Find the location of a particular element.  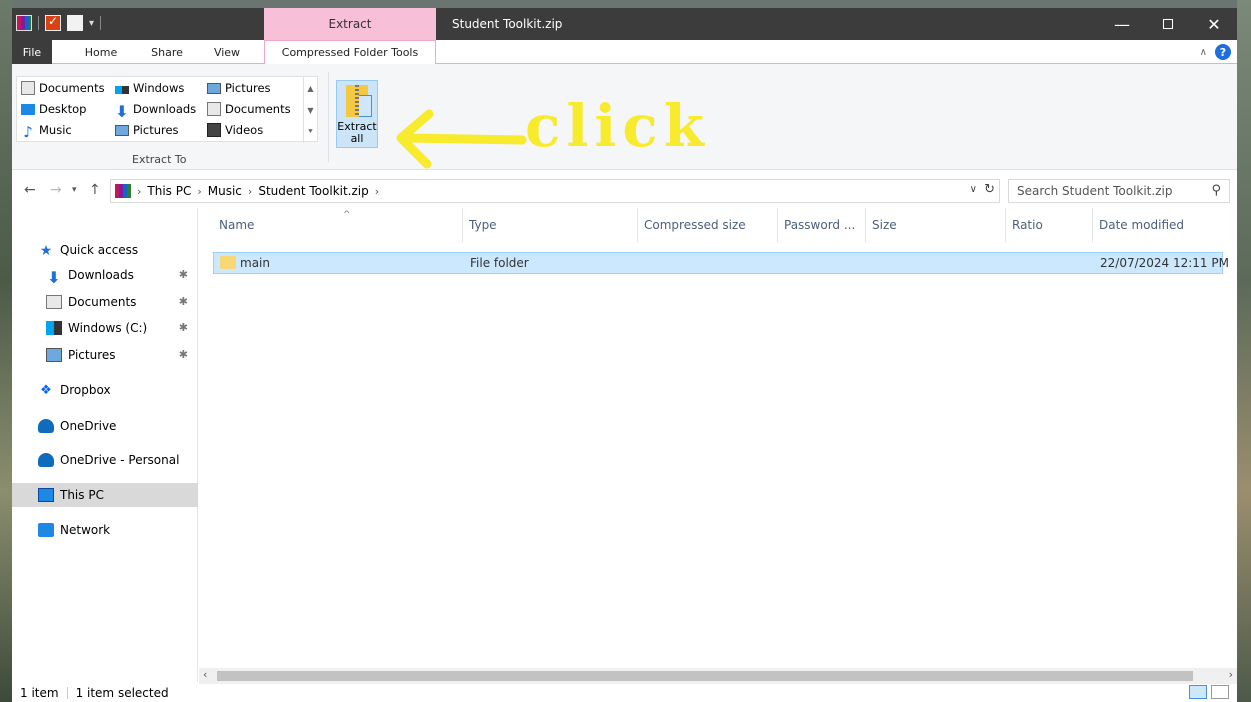

extract-to-music: ♪ Music is located at coordinates (46, 132).